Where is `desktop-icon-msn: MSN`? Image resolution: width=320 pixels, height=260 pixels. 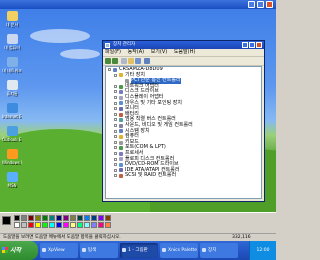 desktop-icon-msn: MSN is located at coordinates (12, 180).